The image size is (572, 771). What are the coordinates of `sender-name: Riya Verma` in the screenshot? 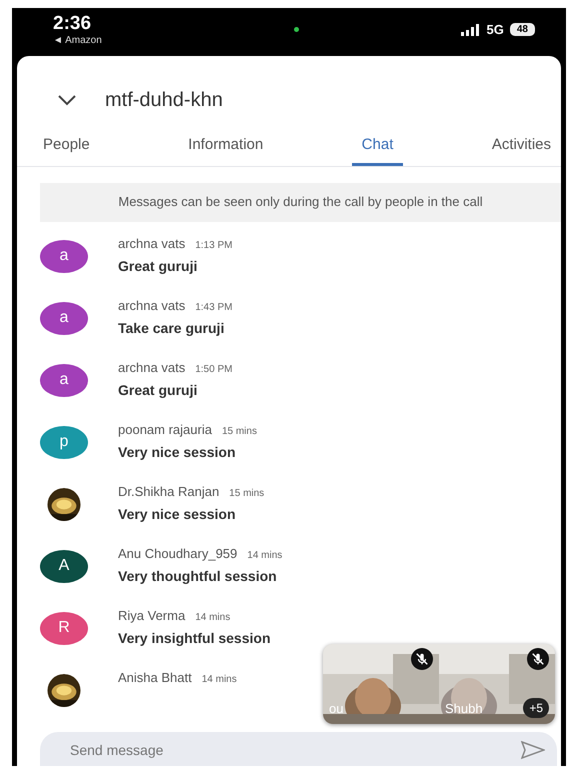 It's located at (152, 615).